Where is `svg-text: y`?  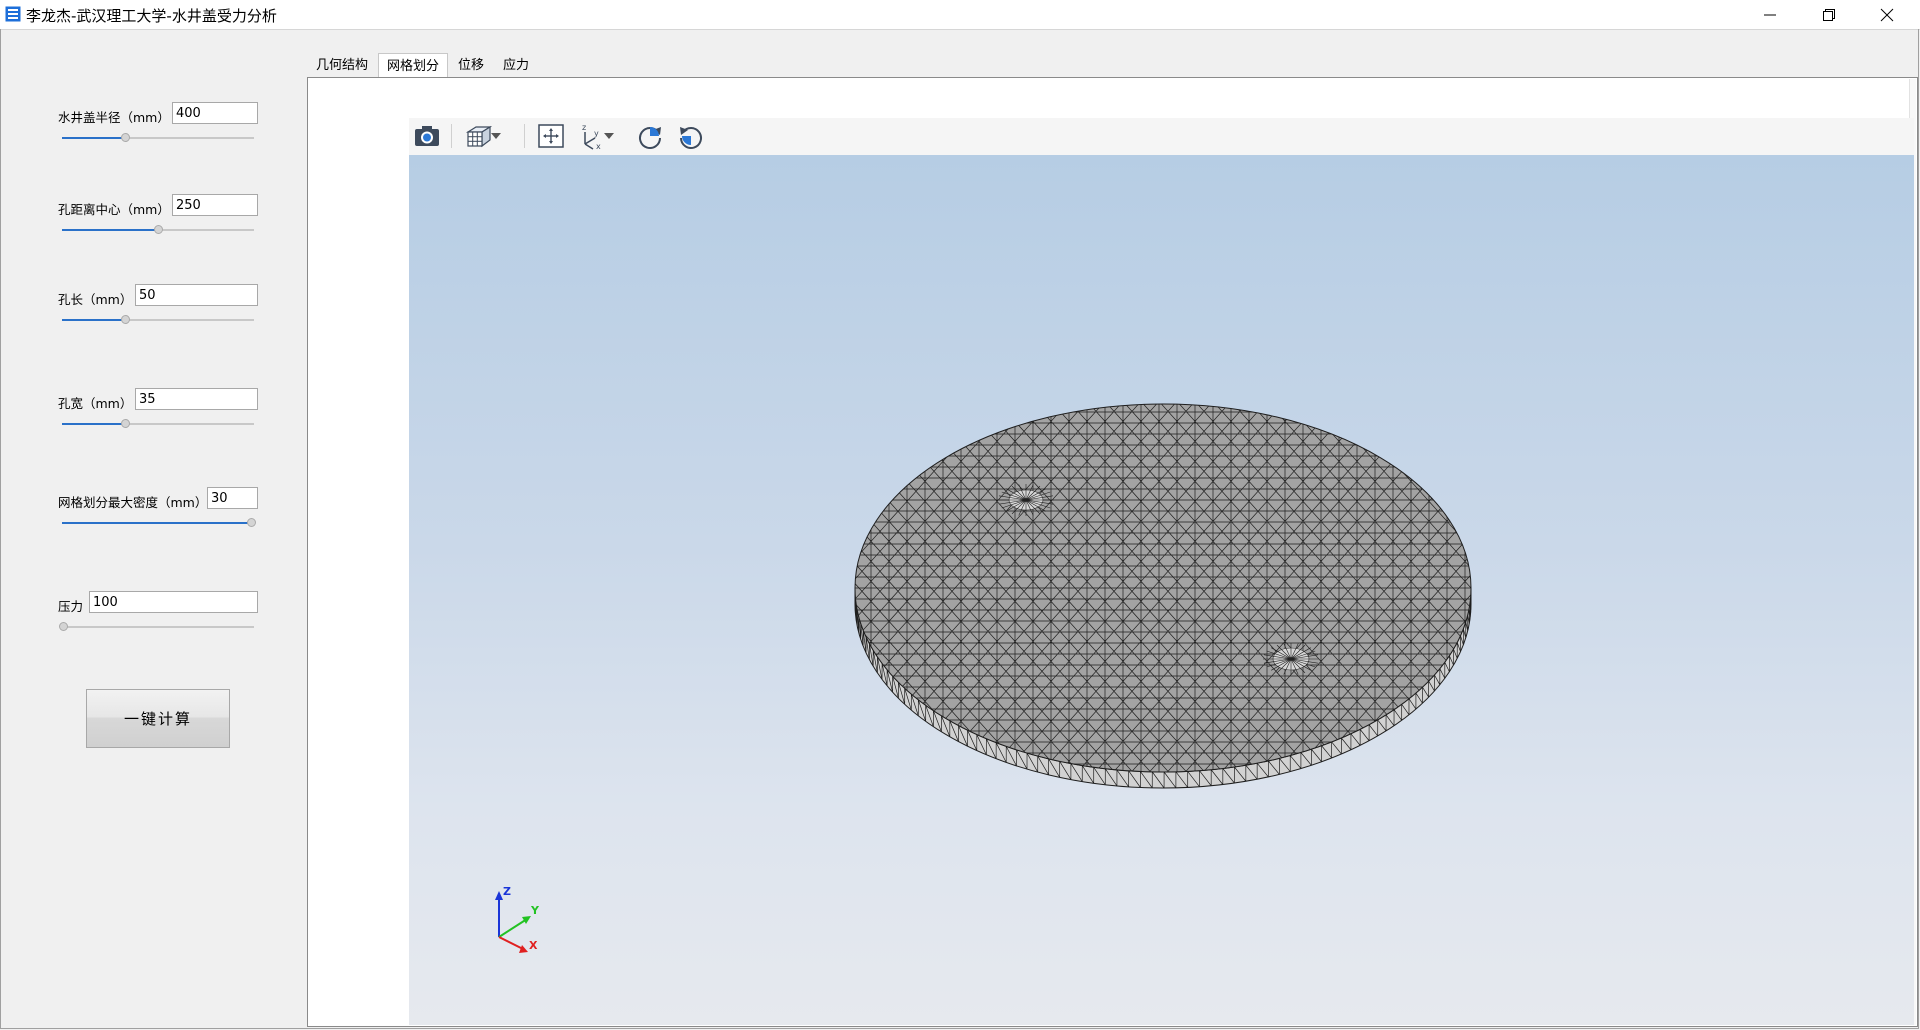
svg-text: y is located at coordinates (596, 133).